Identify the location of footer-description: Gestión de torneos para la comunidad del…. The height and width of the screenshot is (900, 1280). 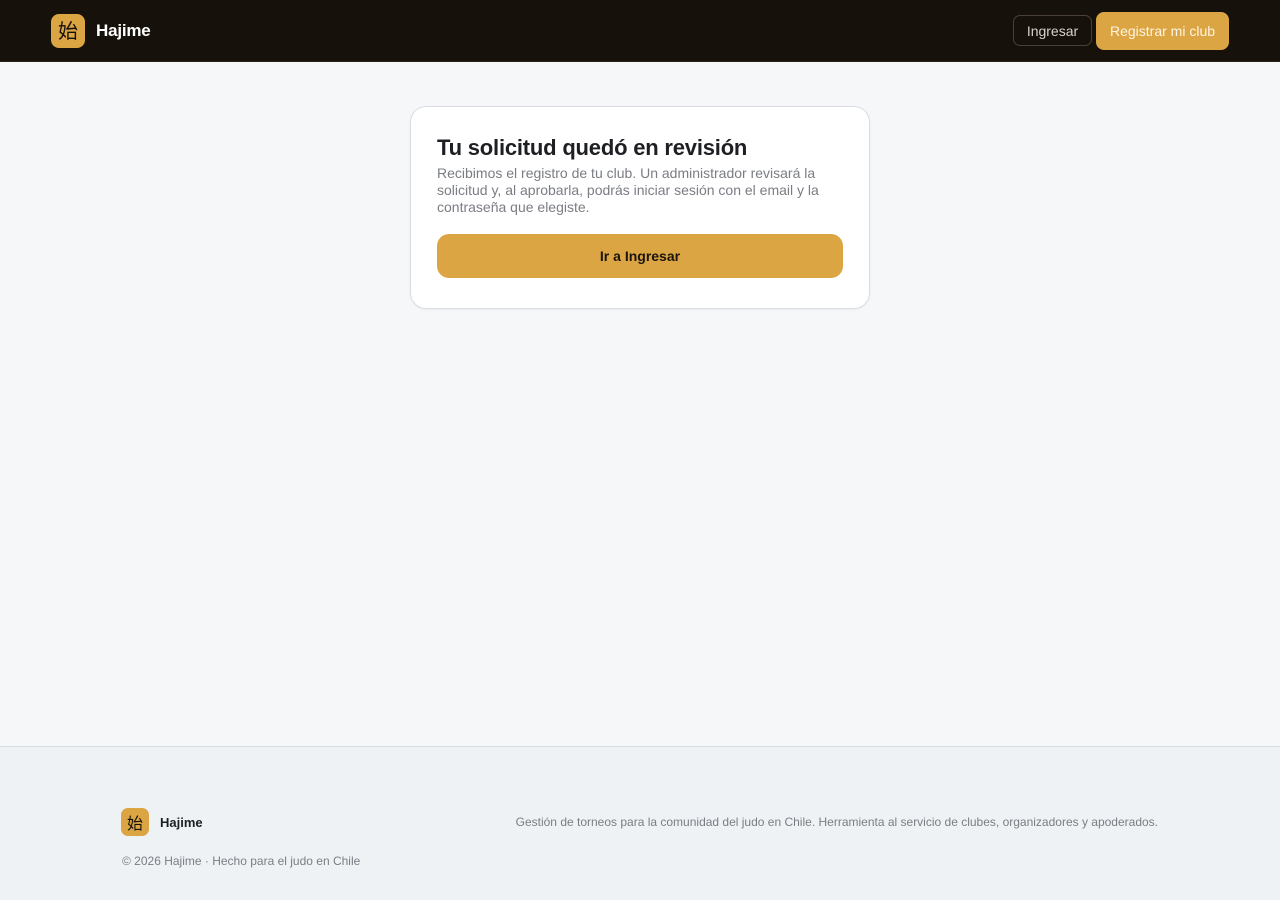
(836, 822).